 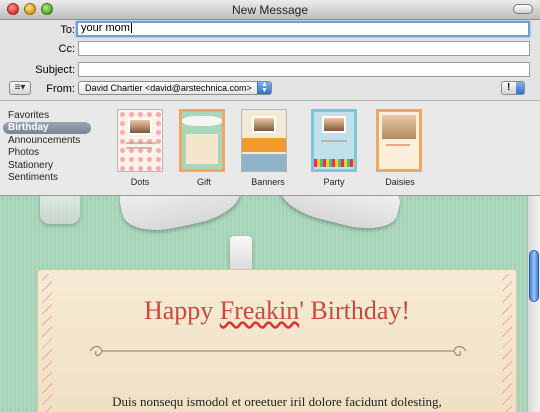 What do you see at coordinates (44, 140) in the screenshot?
I see `category-announcements: Announcements` at bounding box center [44, 140].